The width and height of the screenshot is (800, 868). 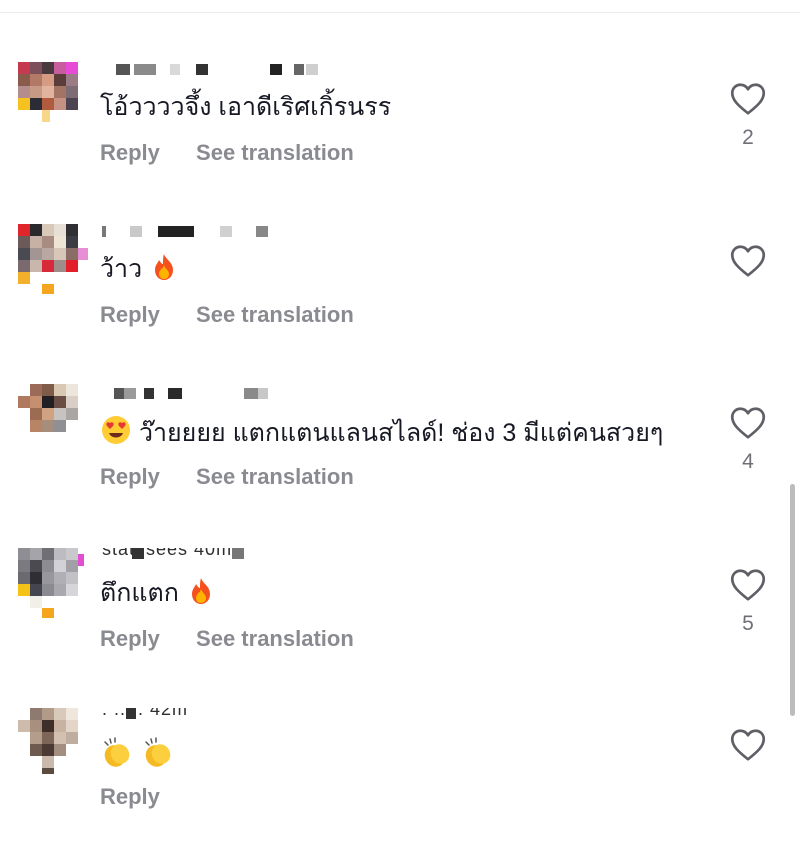 I want to click on username: statusees 40m, so click(x=222, y=555).